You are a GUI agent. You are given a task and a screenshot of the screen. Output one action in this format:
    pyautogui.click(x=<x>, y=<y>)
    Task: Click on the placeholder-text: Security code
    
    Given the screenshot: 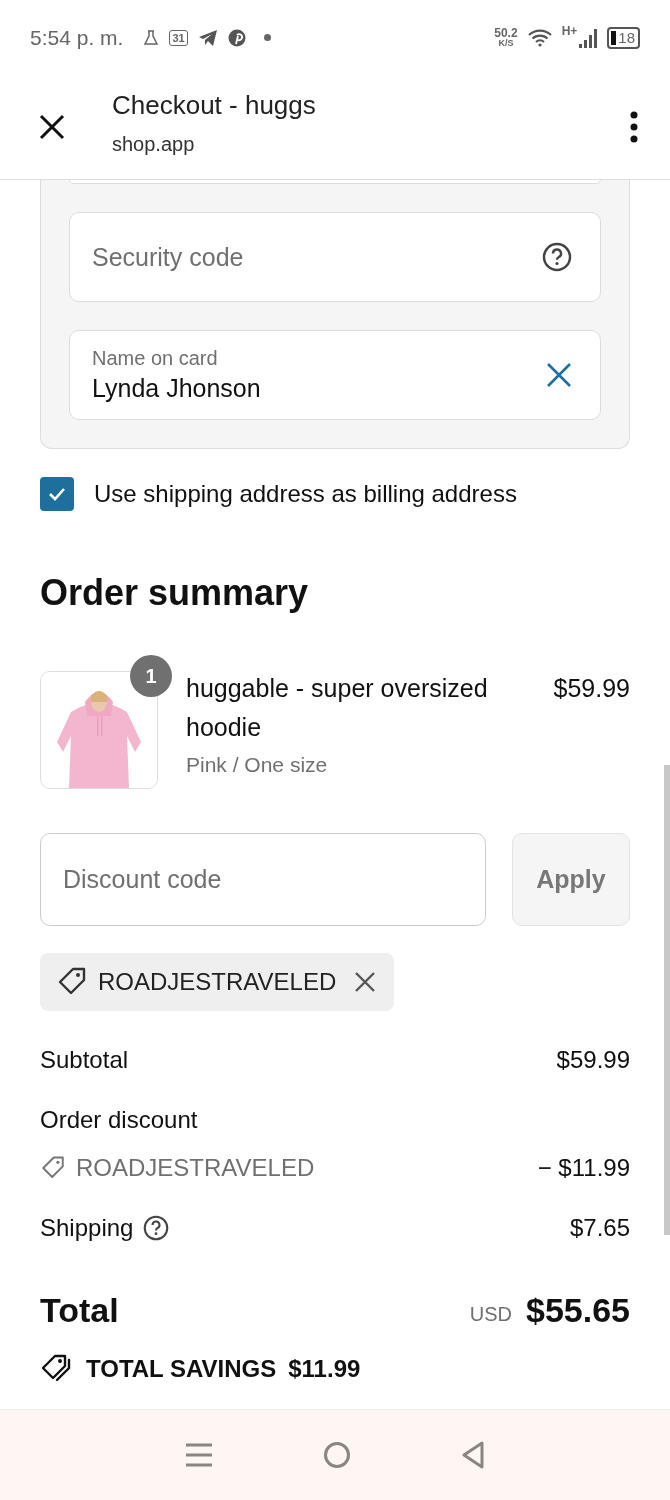 What is the action you would take?
    pyautogui.click(x=168, y=257)
    